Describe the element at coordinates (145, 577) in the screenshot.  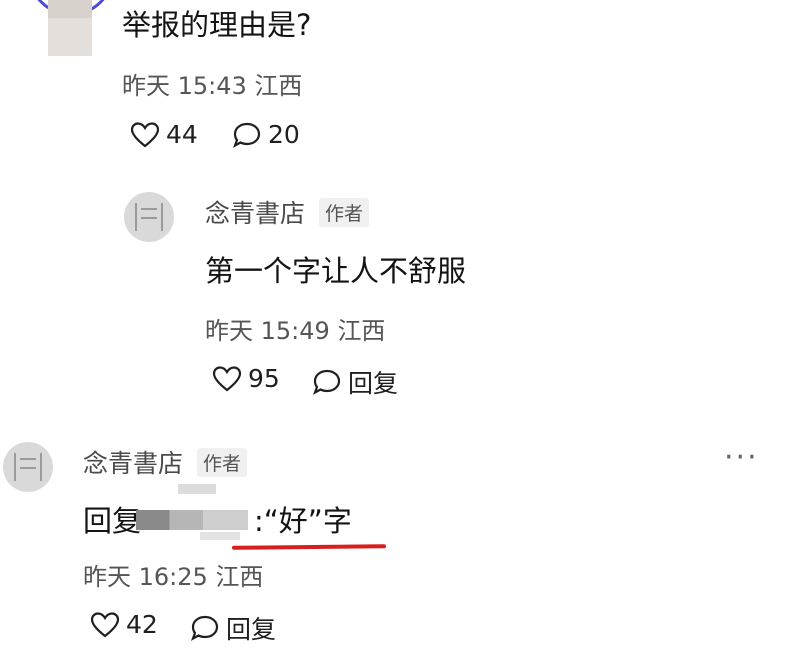
I see `timestamp: 昨天 16:25` at that location.